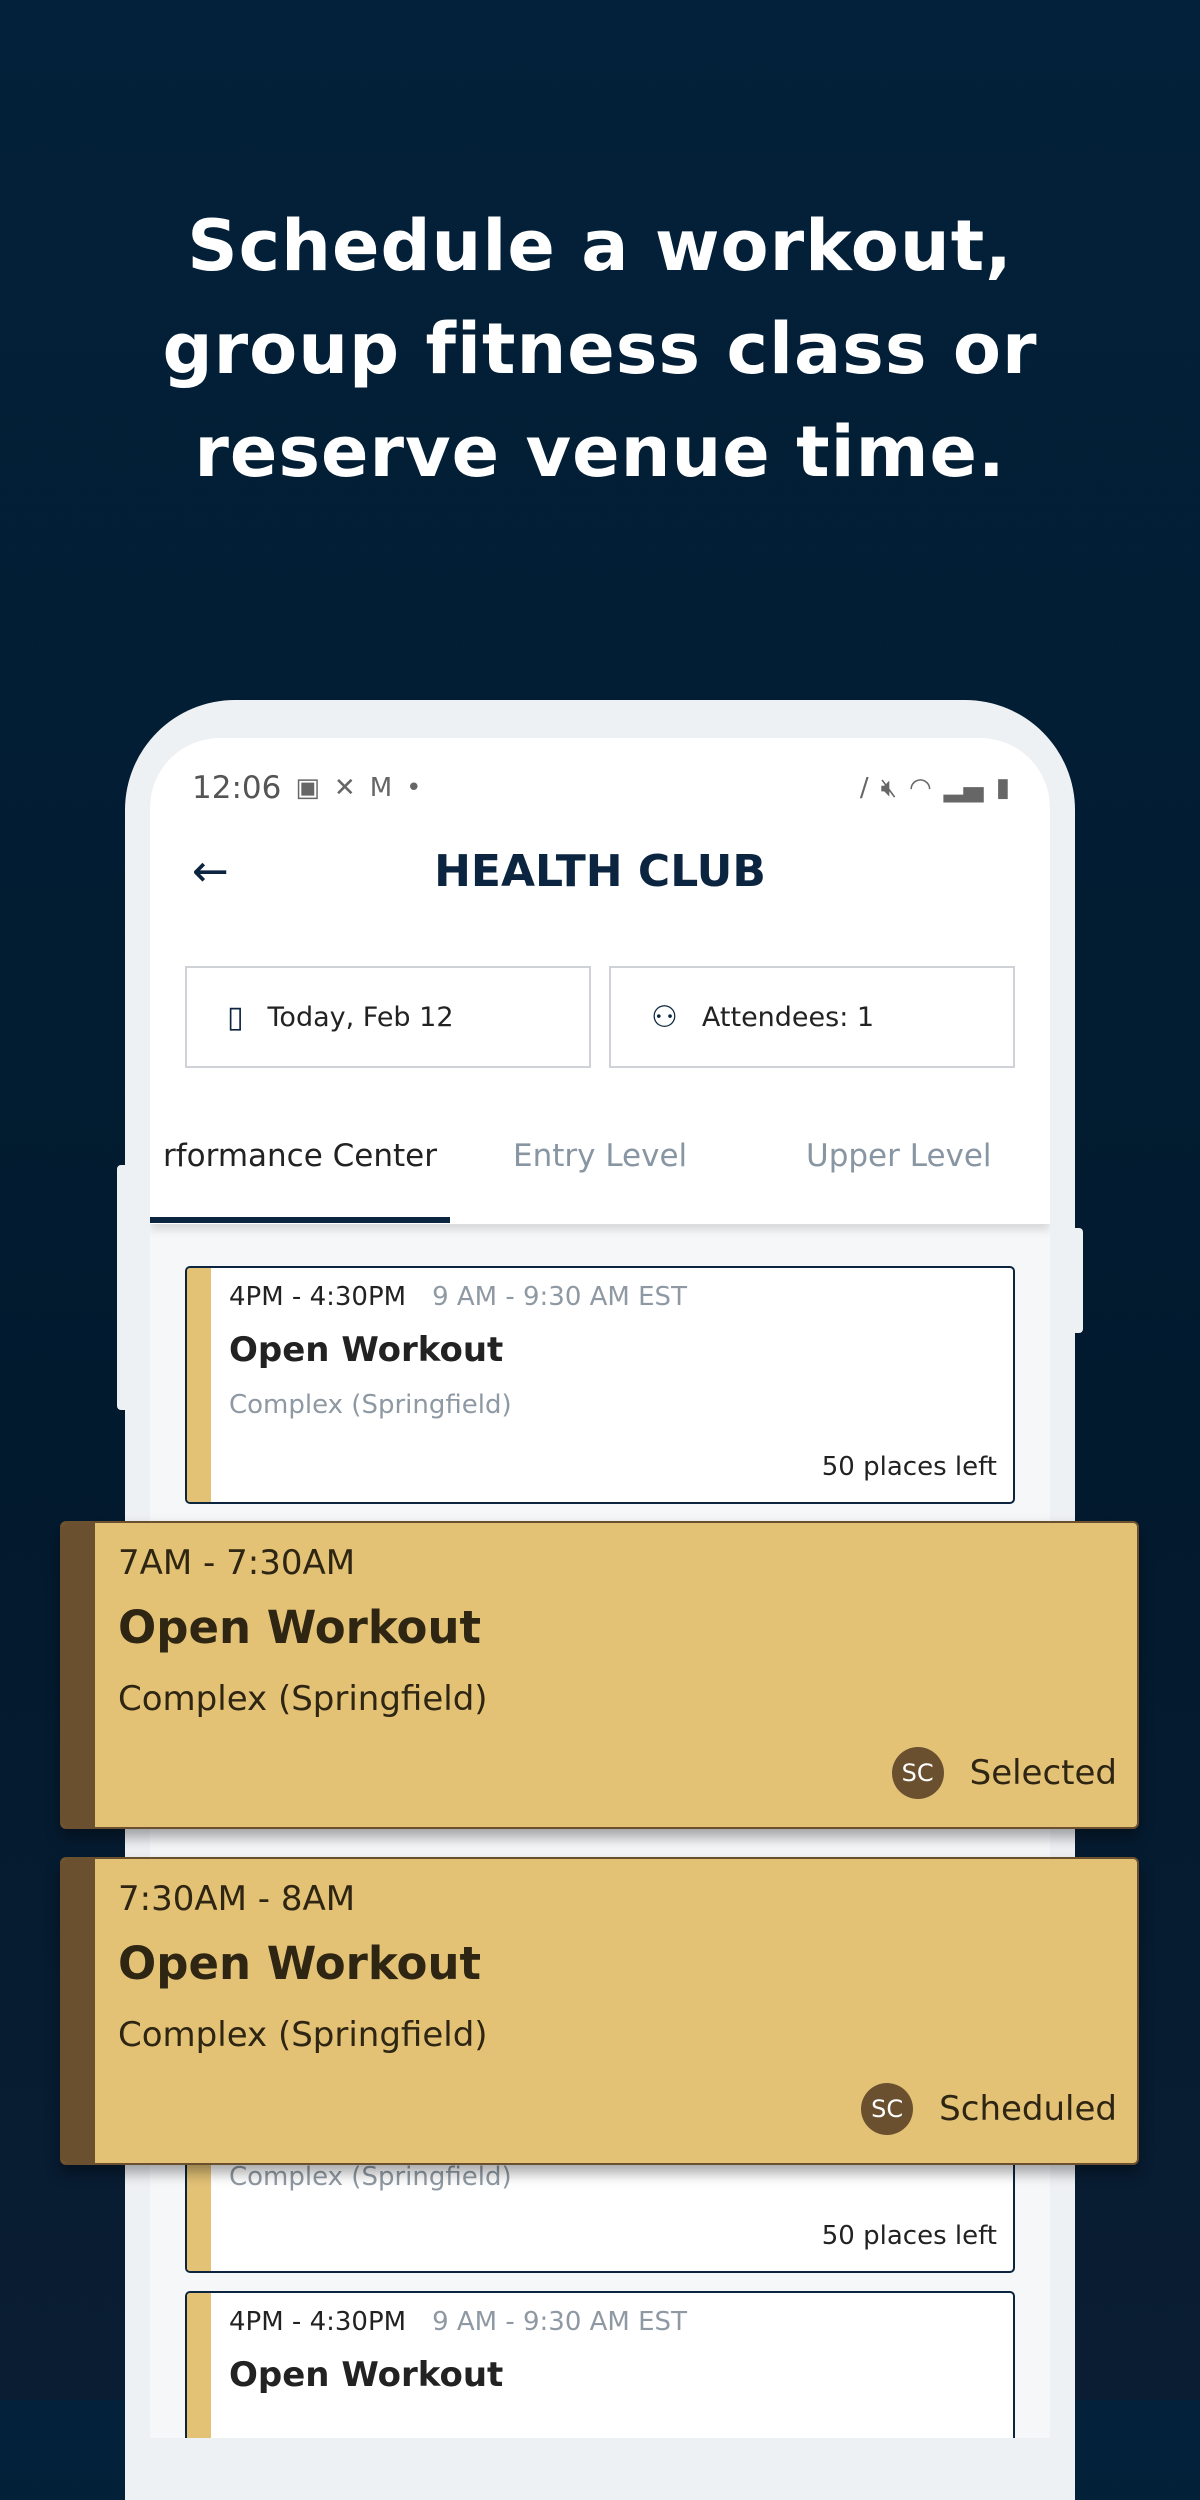 The image size is (1200, 2500). What do you see at coordinates (788, 1017) in the screenshot?
I see `attendees-label: Attendees: 1` at bounding box center [788, 1017].